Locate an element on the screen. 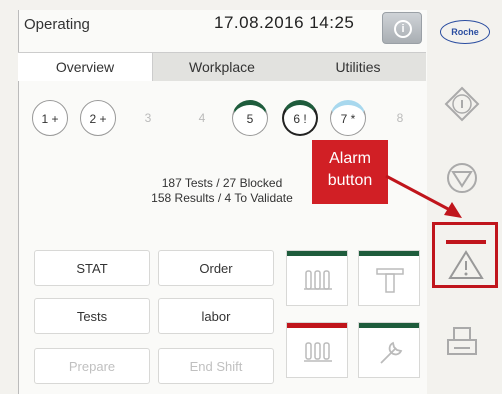 The width and height of the screenshot is (502, 394). end-shift-button: End Shift is located at coordinates (216, 366).